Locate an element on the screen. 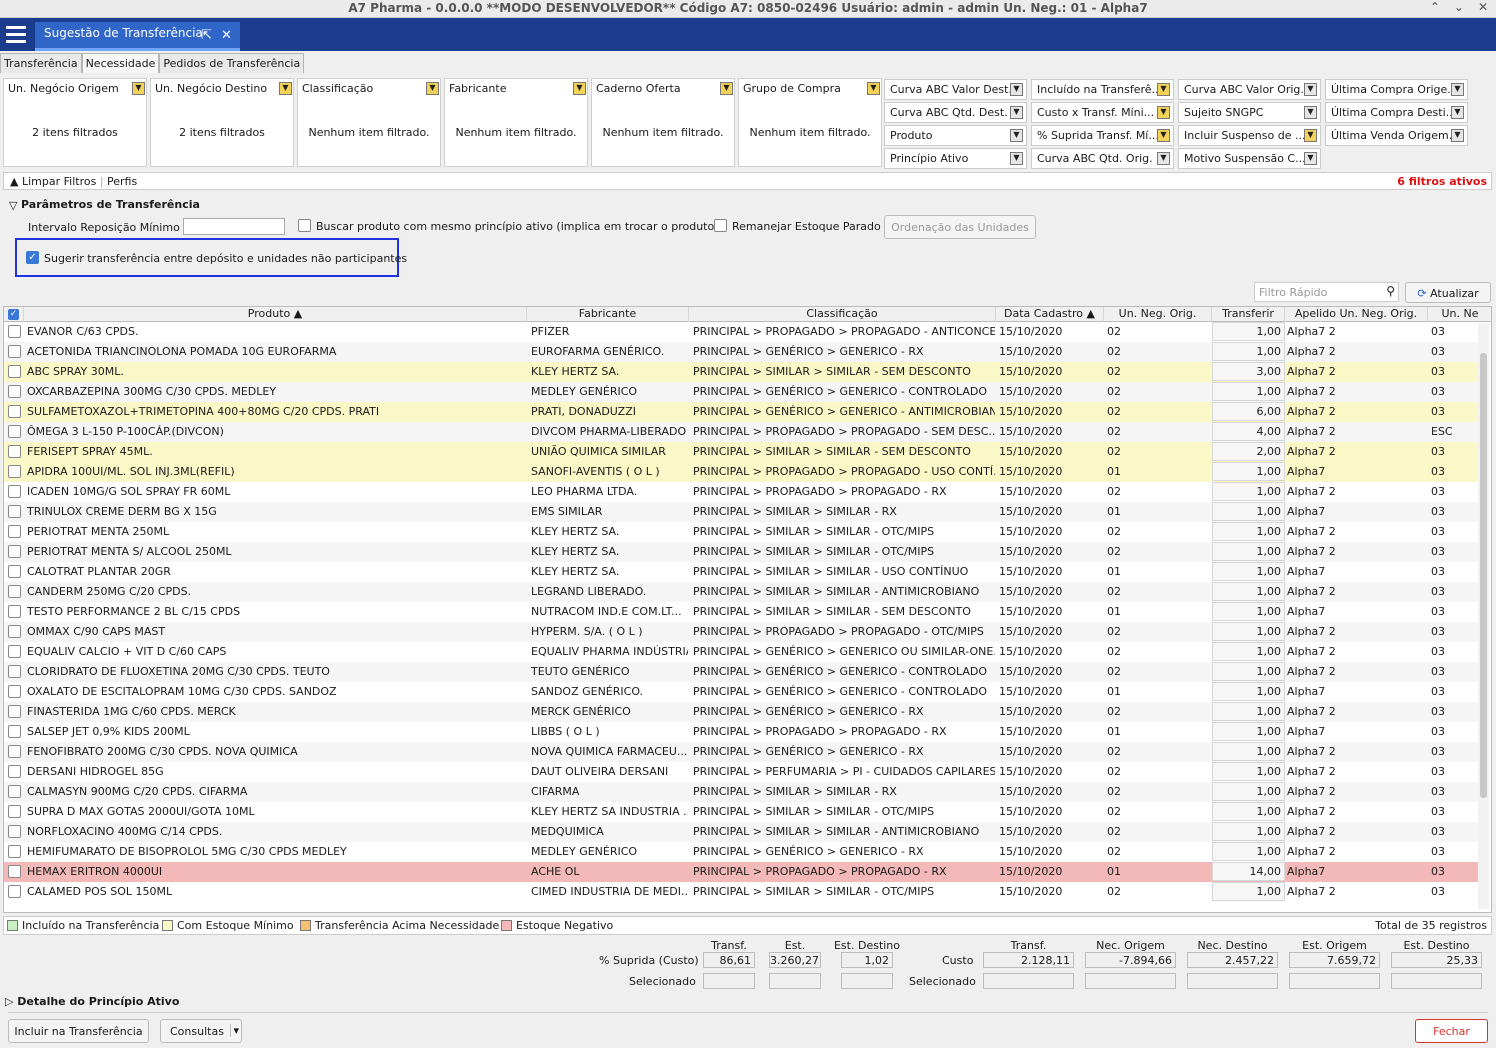 The height and width of the screenshot is (1048, 1496). transfer-qty-cell: 3,00 is located at coordinates (1248, 371).